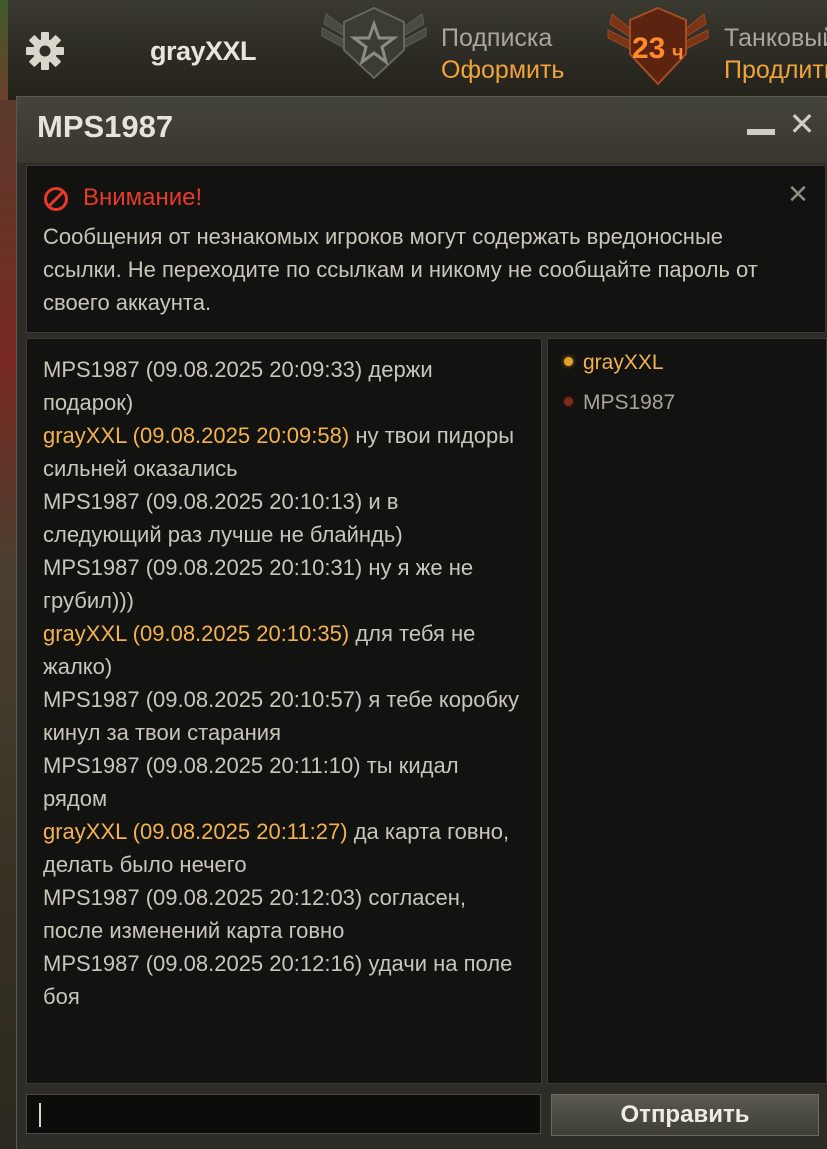  What do you see at coordinates (203, 699) in the screenshot?
I see `message-author-timestamp: MPS1987 (09.08.2025 20:10:57)` at bounding box center [203, 699].